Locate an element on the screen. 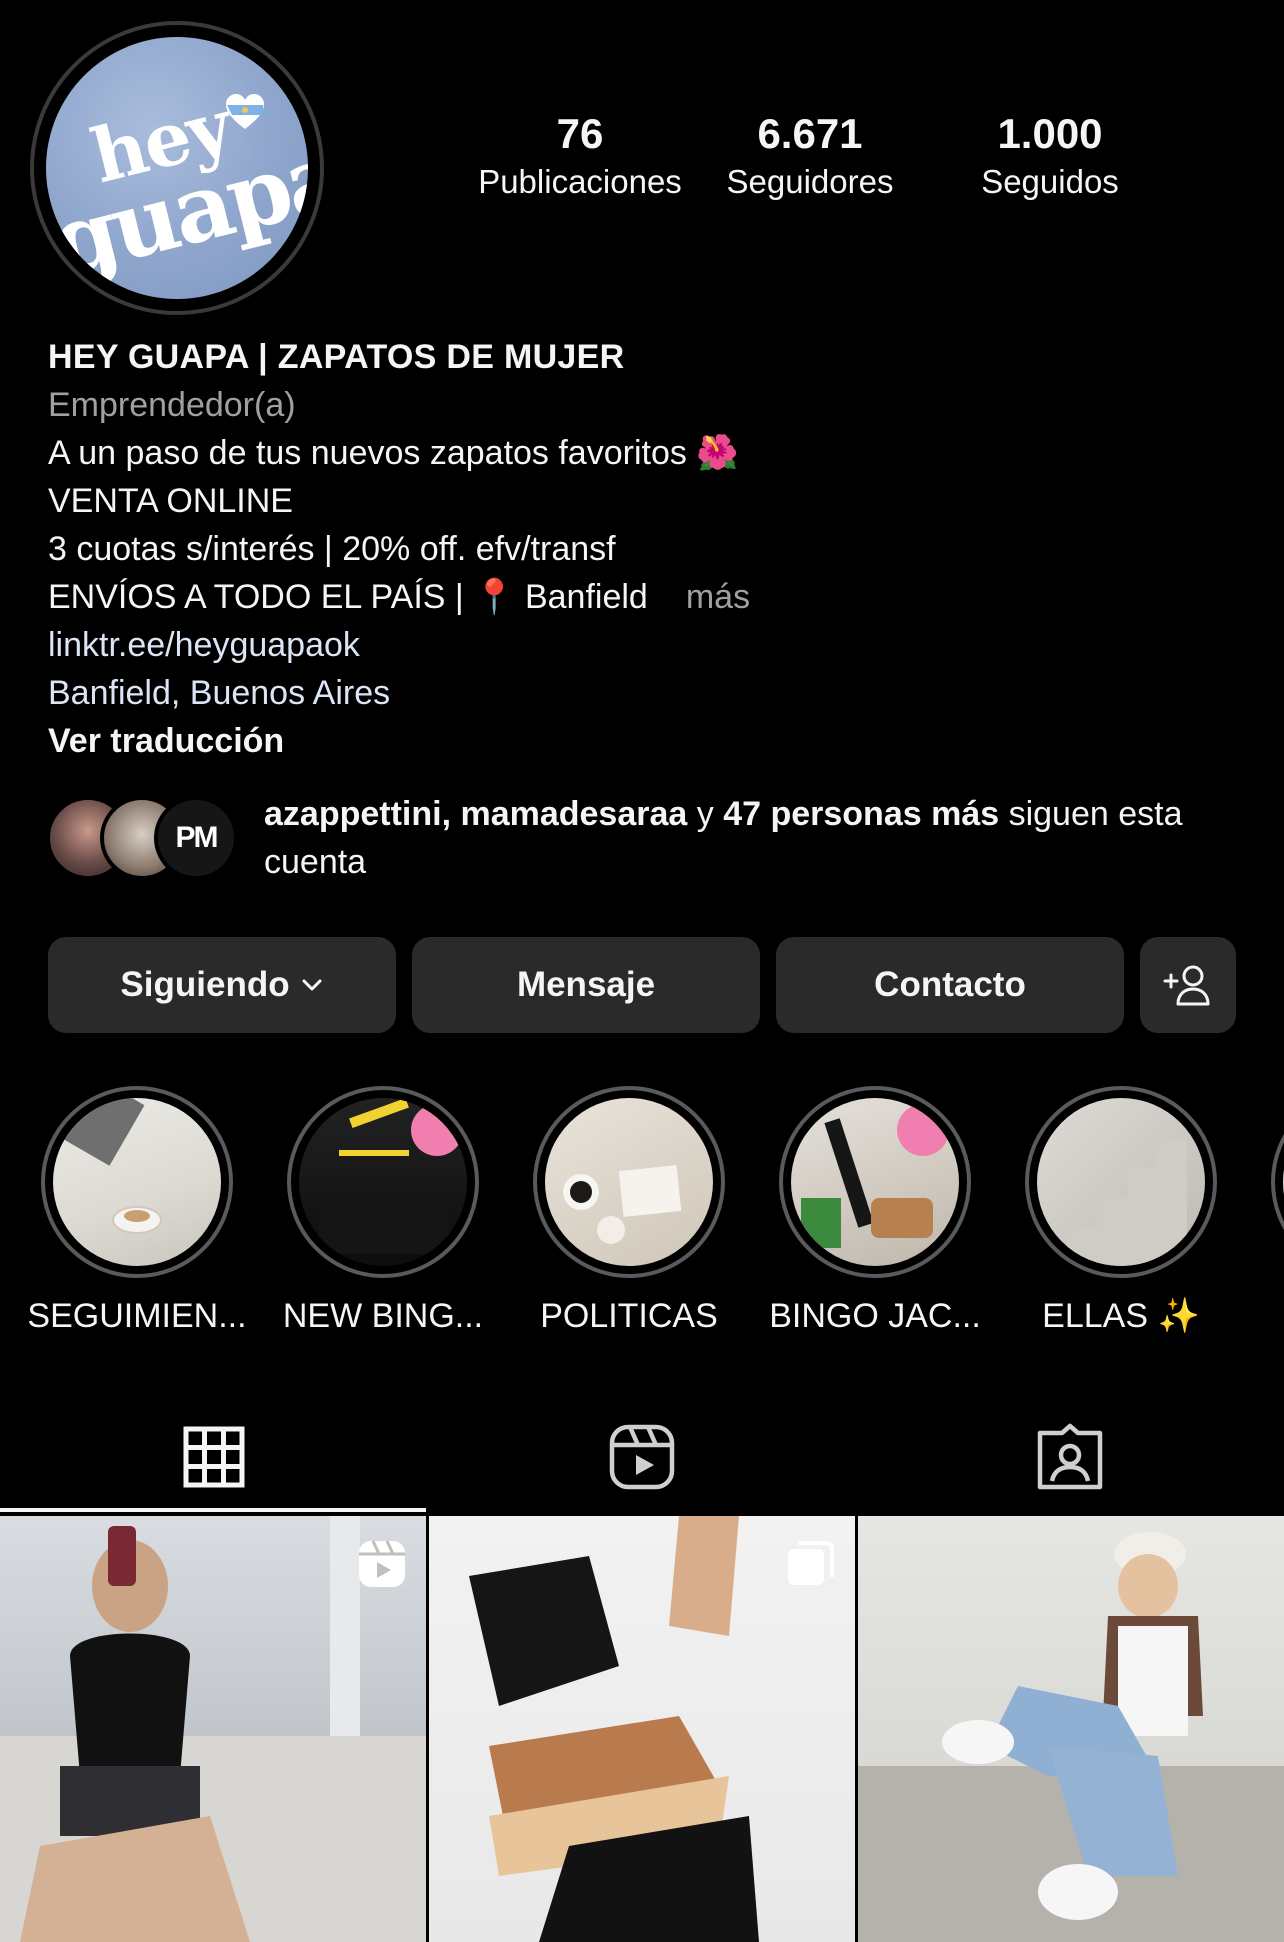 The height and width of the screenshot is (1942, 1284). tab-reels is located at coordinates (642, 1457).